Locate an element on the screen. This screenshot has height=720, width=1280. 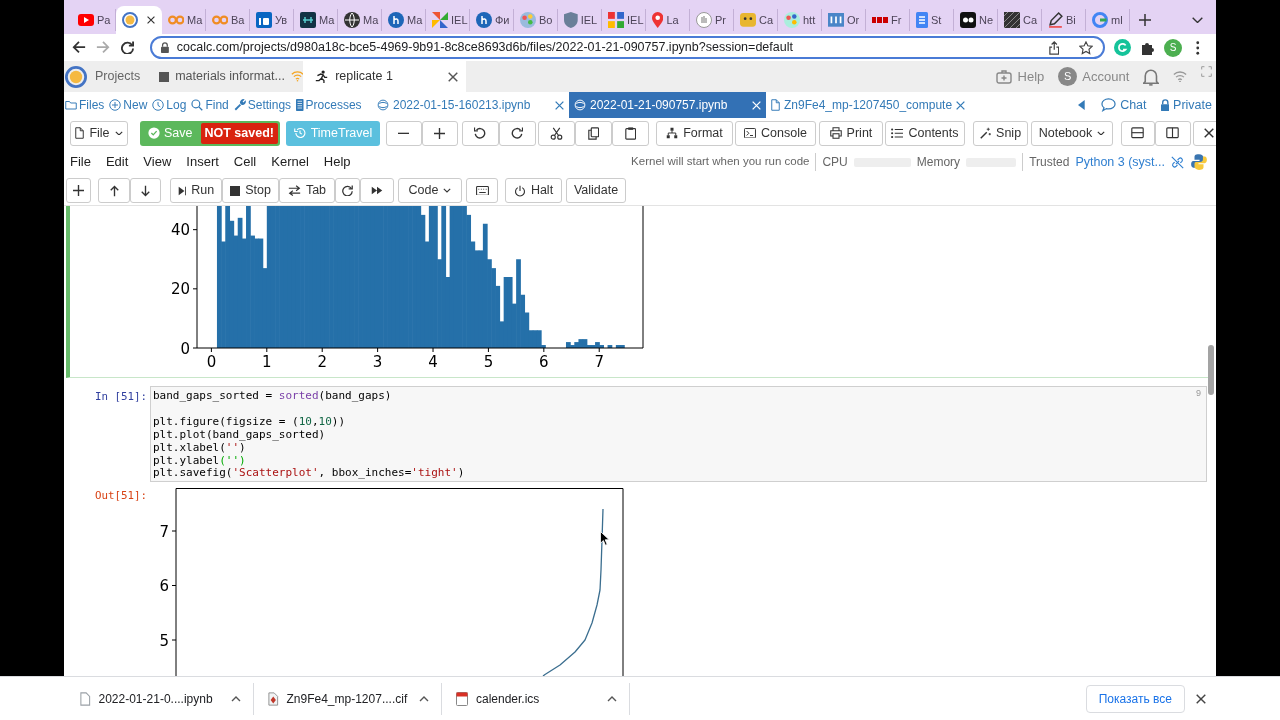
input-prompt: In [51]: is located at coordinates (121, 397).